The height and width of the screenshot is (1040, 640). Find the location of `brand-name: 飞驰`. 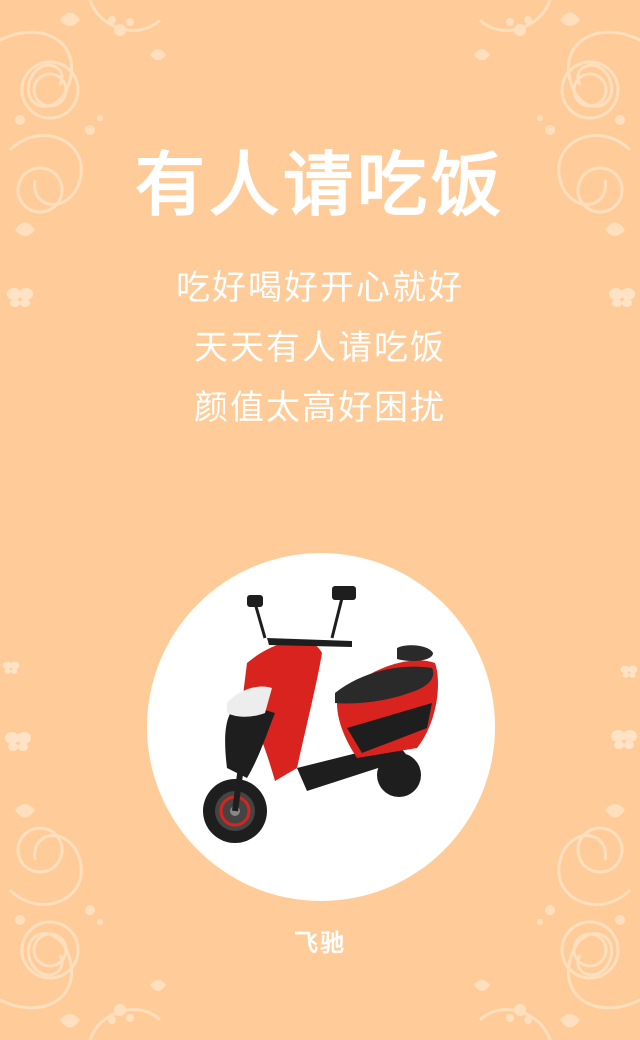

brand-name: 飞驰 is located at coordinates (320, 943).